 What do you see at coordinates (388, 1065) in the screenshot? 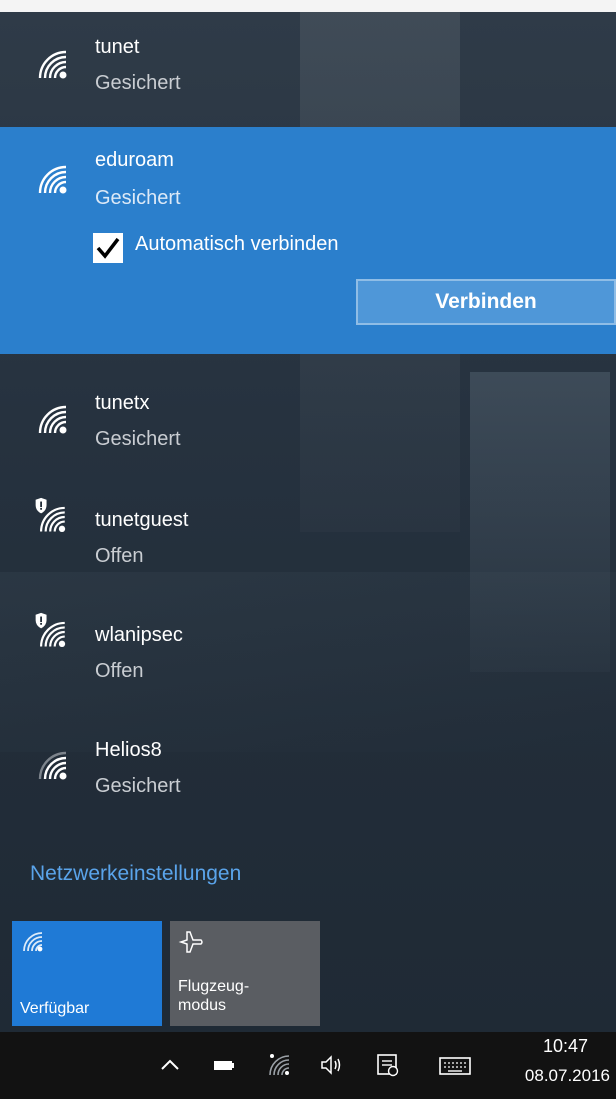
I see `action-center-icon` at bounding box center [388, 1065].